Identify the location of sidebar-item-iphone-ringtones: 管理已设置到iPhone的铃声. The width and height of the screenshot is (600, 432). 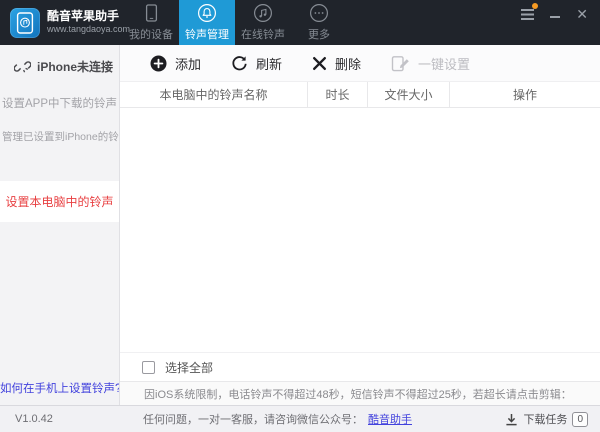
(59, 136).